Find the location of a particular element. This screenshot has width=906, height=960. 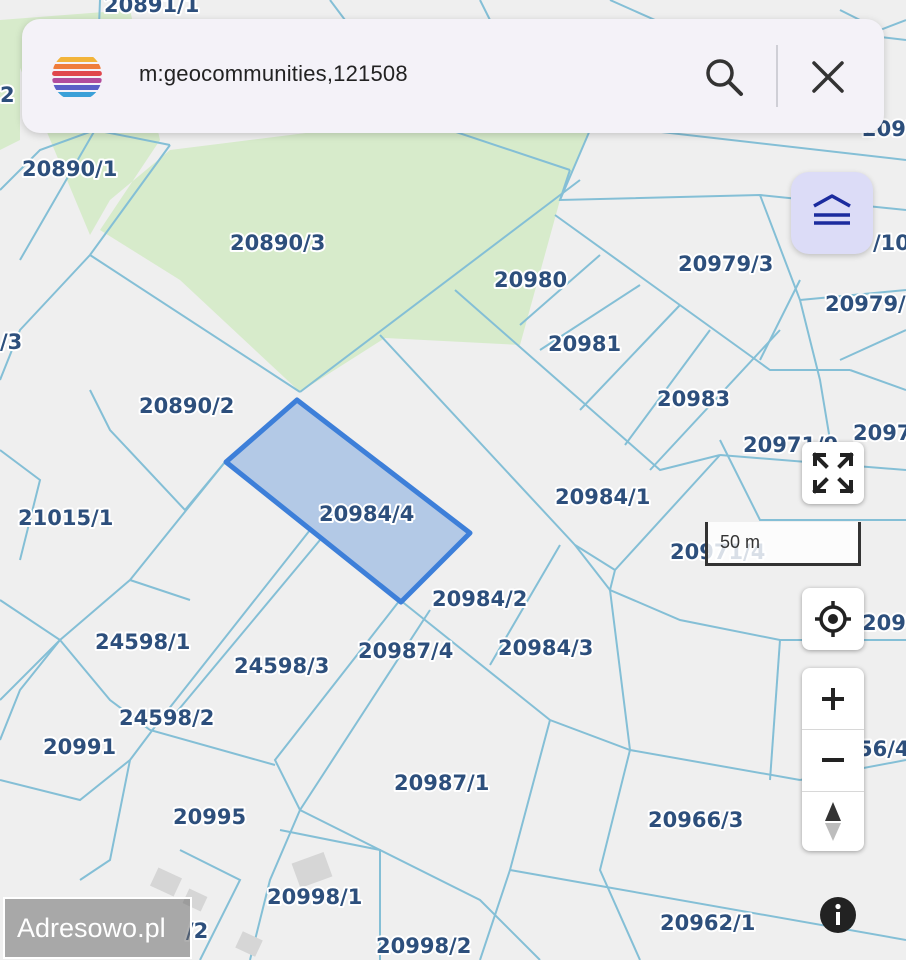

parcel-label: 20987/1 is located at coordinates (441, 783).